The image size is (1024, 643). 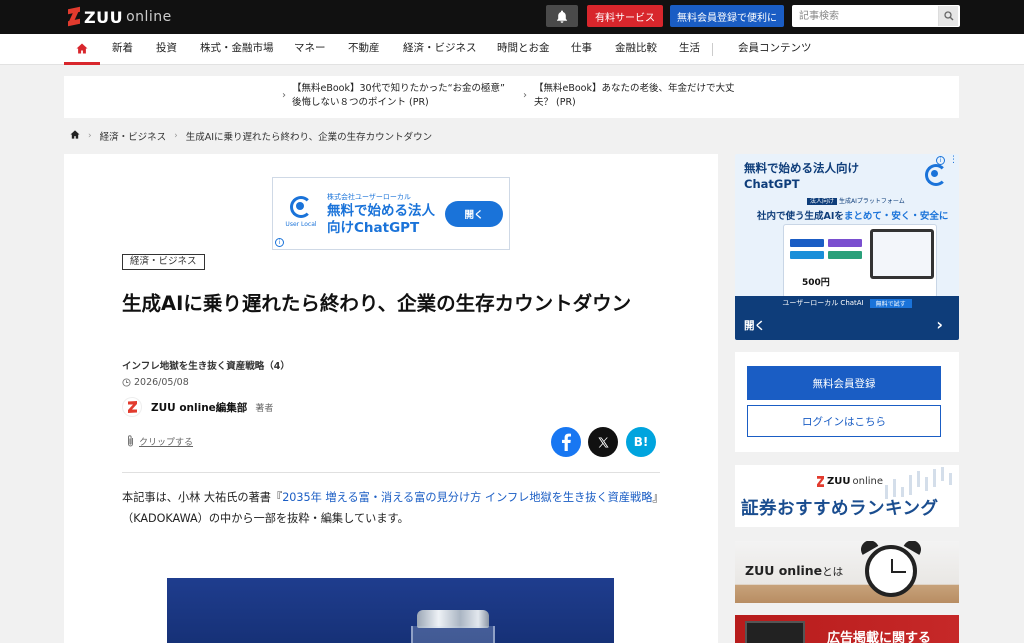 I want to click on about-zuu-banner: ZUU onlineとは, so click(x=847, y=572).